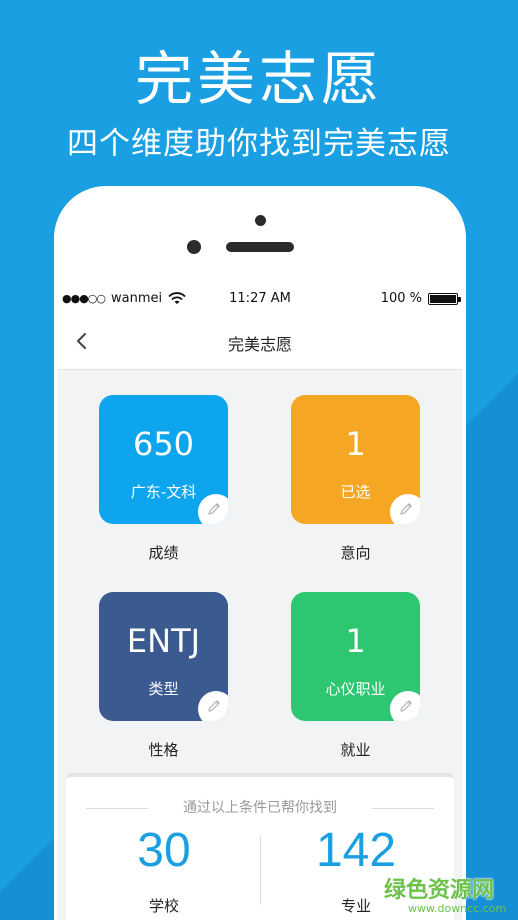 Image resolution: width=518 pixels, height=920 pixels. I want to click on score-value: 650, so click(163, 444).